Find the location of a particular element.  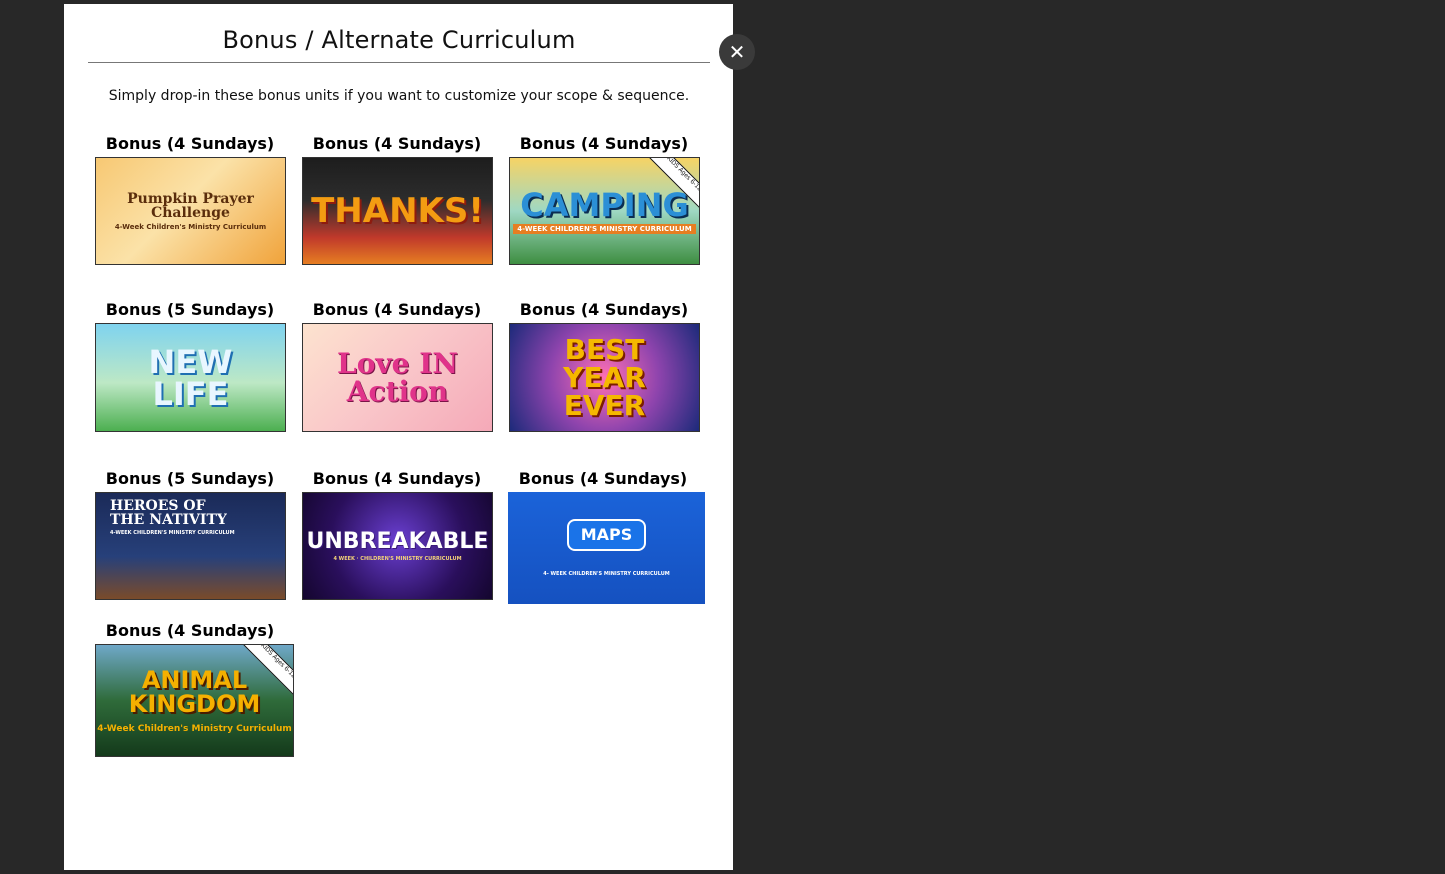

tile-new-life: Bonus (5 Sundays) NEW LIFE is located at coordinates (195, 366).